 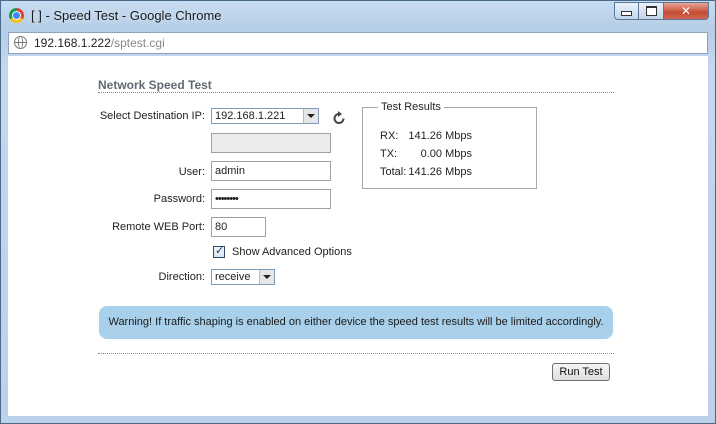 What do you see at coordinates (292, 252) in the screenshot?
I see `advanced-options-label: Show Advanced Options` at bounding box center [292, 252].